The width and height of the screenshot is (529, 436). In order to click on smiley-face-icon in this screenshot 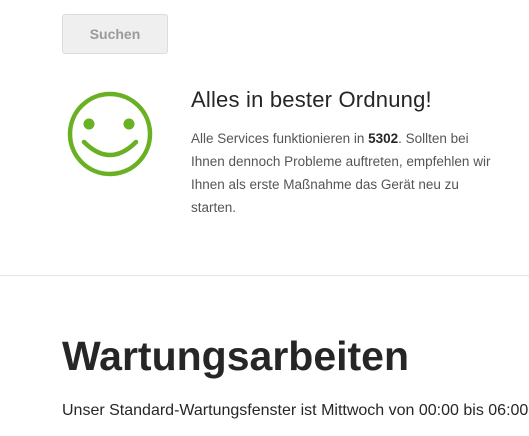, I will do `click(110, 134)`.